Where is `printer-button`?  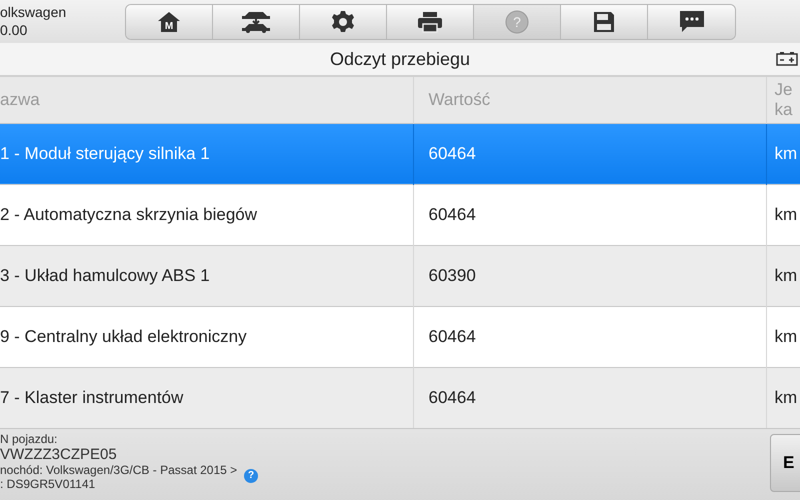 printer-button is located at coordinates (430, 21).